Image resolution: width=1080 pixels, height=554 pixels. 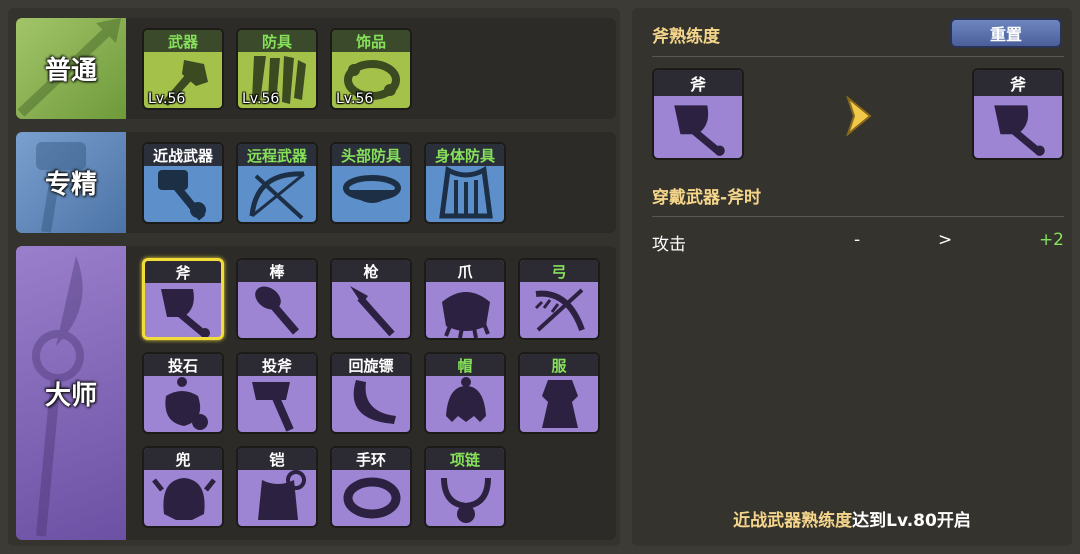 I want to click on mastery-card-head-armor: 头部防具, so click(x=371, y=183).